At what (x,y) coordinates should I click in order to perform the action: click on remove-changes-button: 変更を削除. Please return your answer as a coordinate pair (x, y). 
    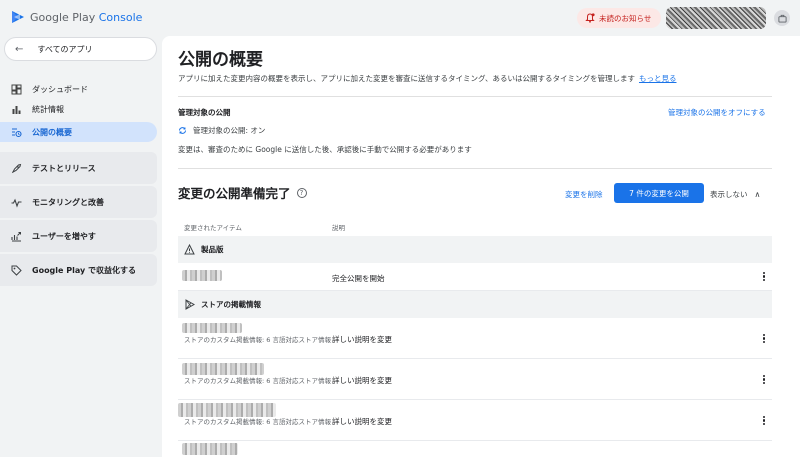
    Looking at the image, I should click on (584, 194).